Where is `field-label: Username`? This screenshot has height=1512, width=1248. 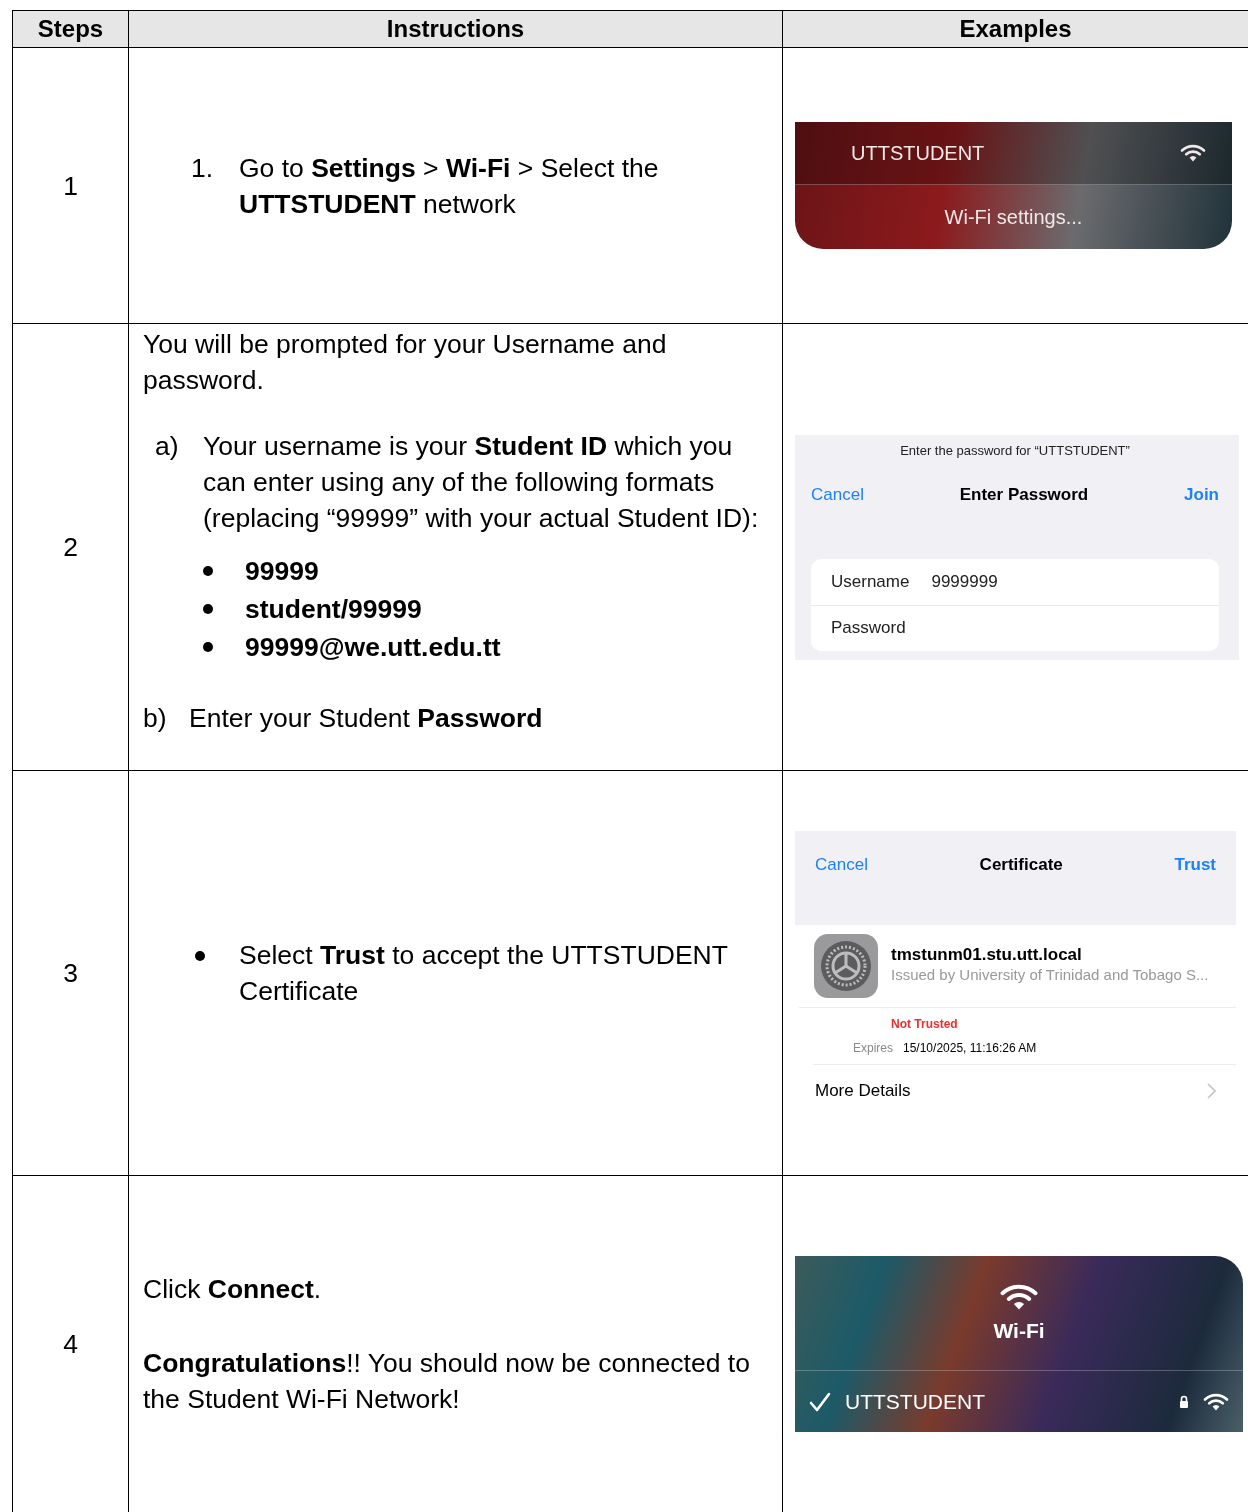
field-label: Username is located at coordinates (870, 581).